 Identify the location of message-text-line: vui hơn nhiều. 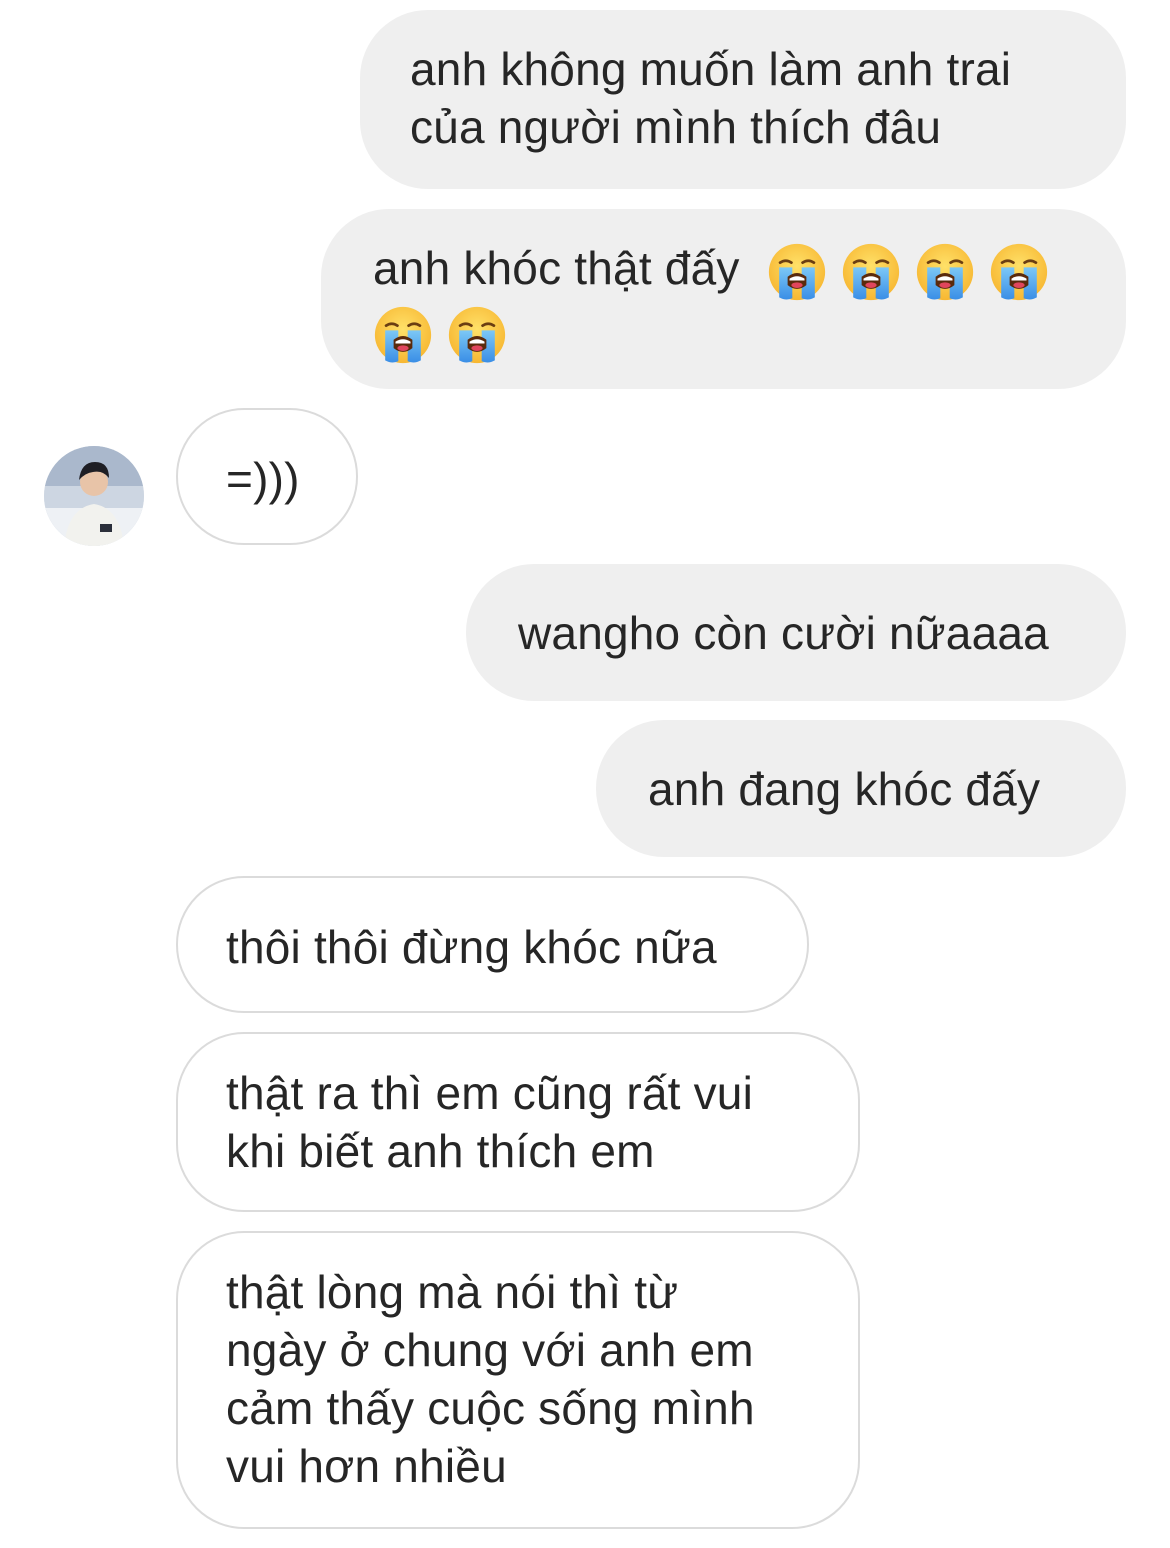
(366, 1466).